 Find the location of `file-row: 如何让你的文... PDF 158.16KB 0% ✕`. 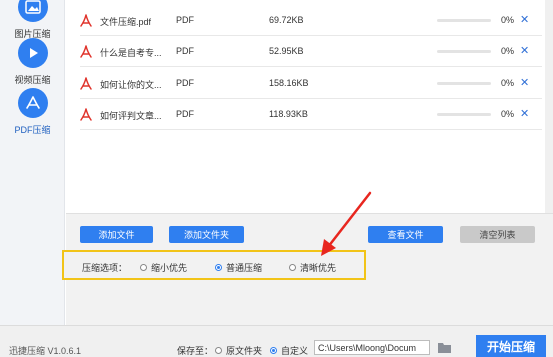

file-row: 如何让你的文... PDF 158.16KB 0% ✕ is located at coordinates (311, 83).